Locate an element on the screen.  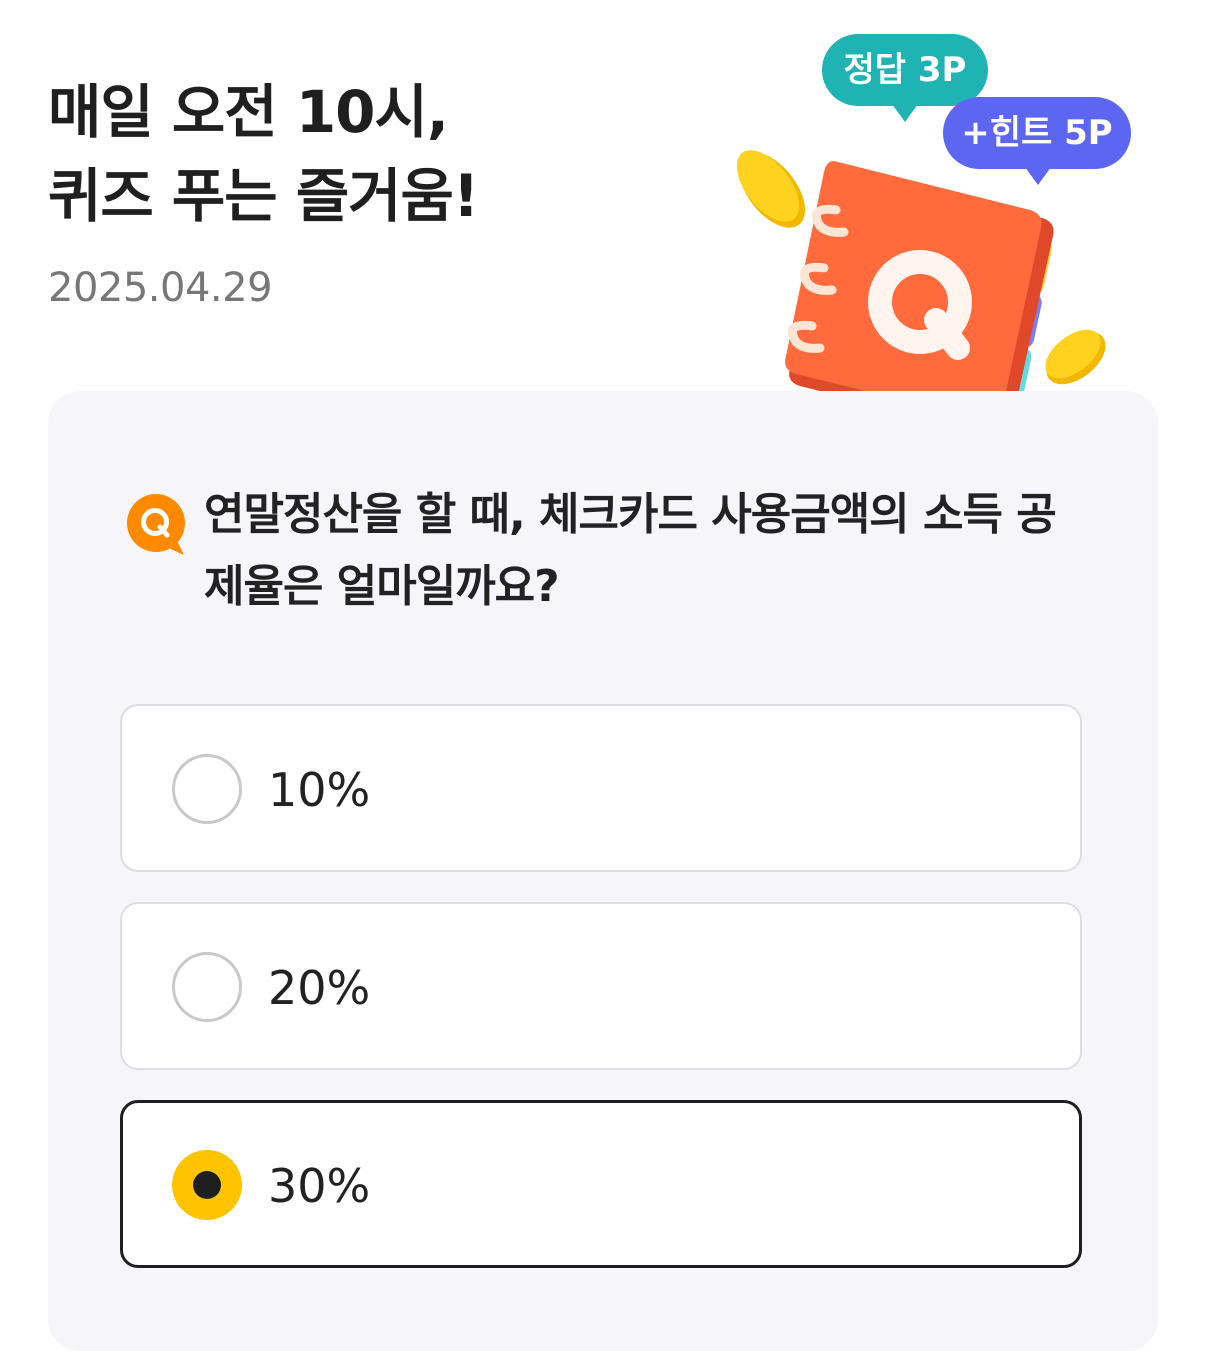
radio-selected-dot-icon is located at coordinates (207, 1185).